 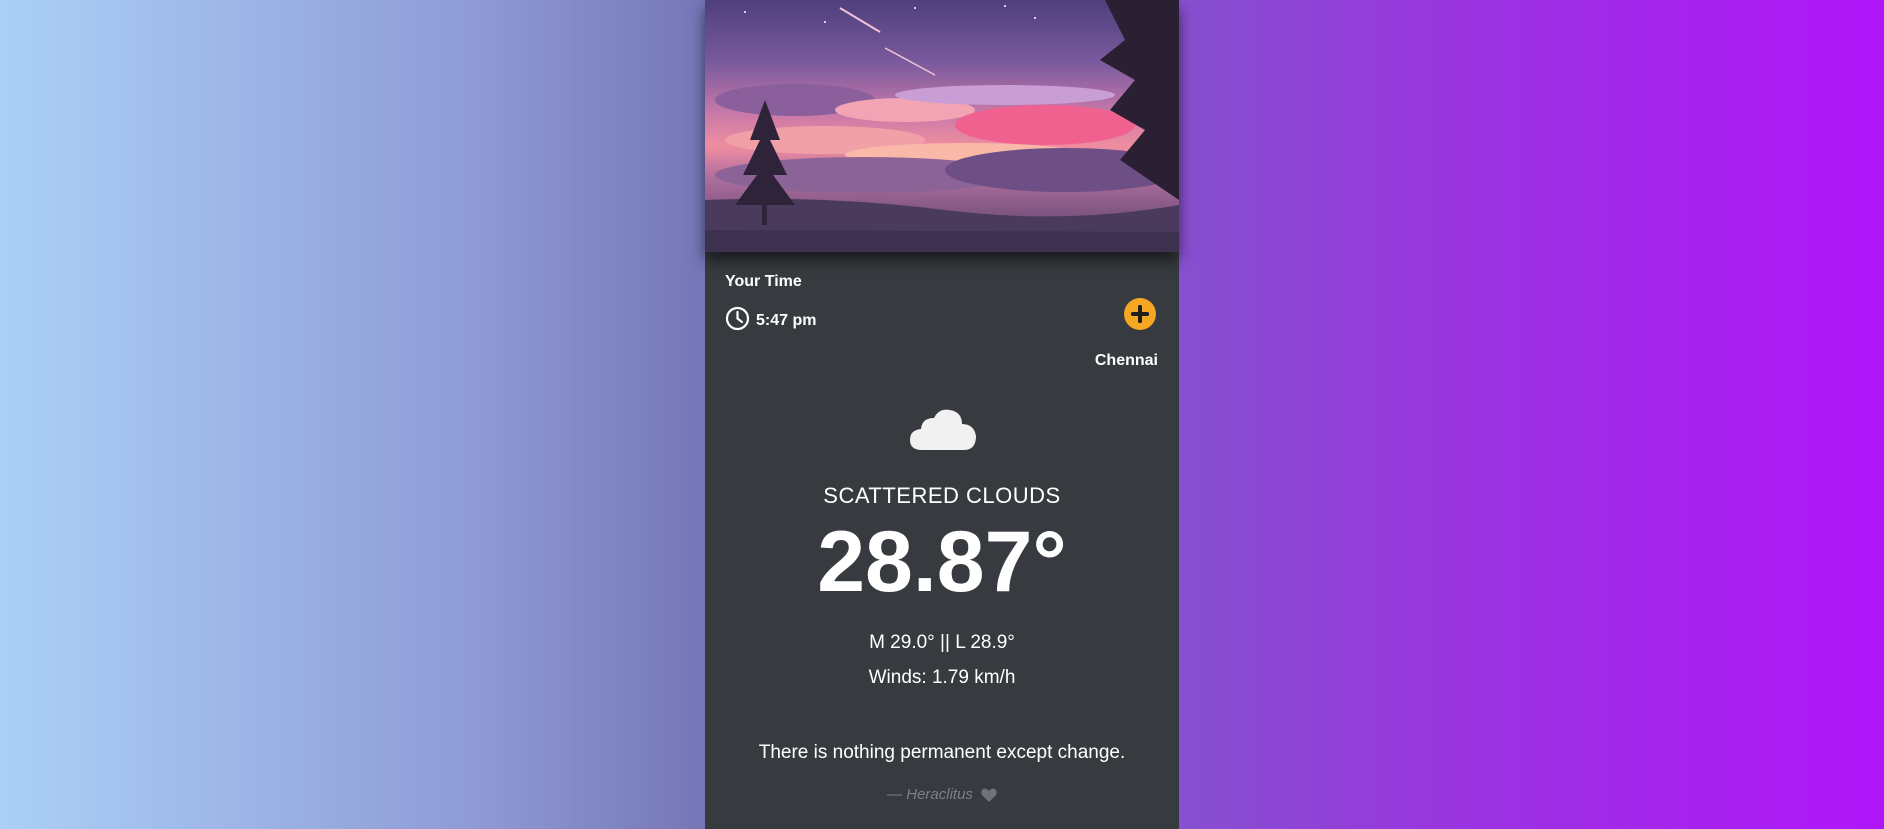 I want to click on weather-condition: SCATTERED CLOUDS, so click(x=942, y=495).